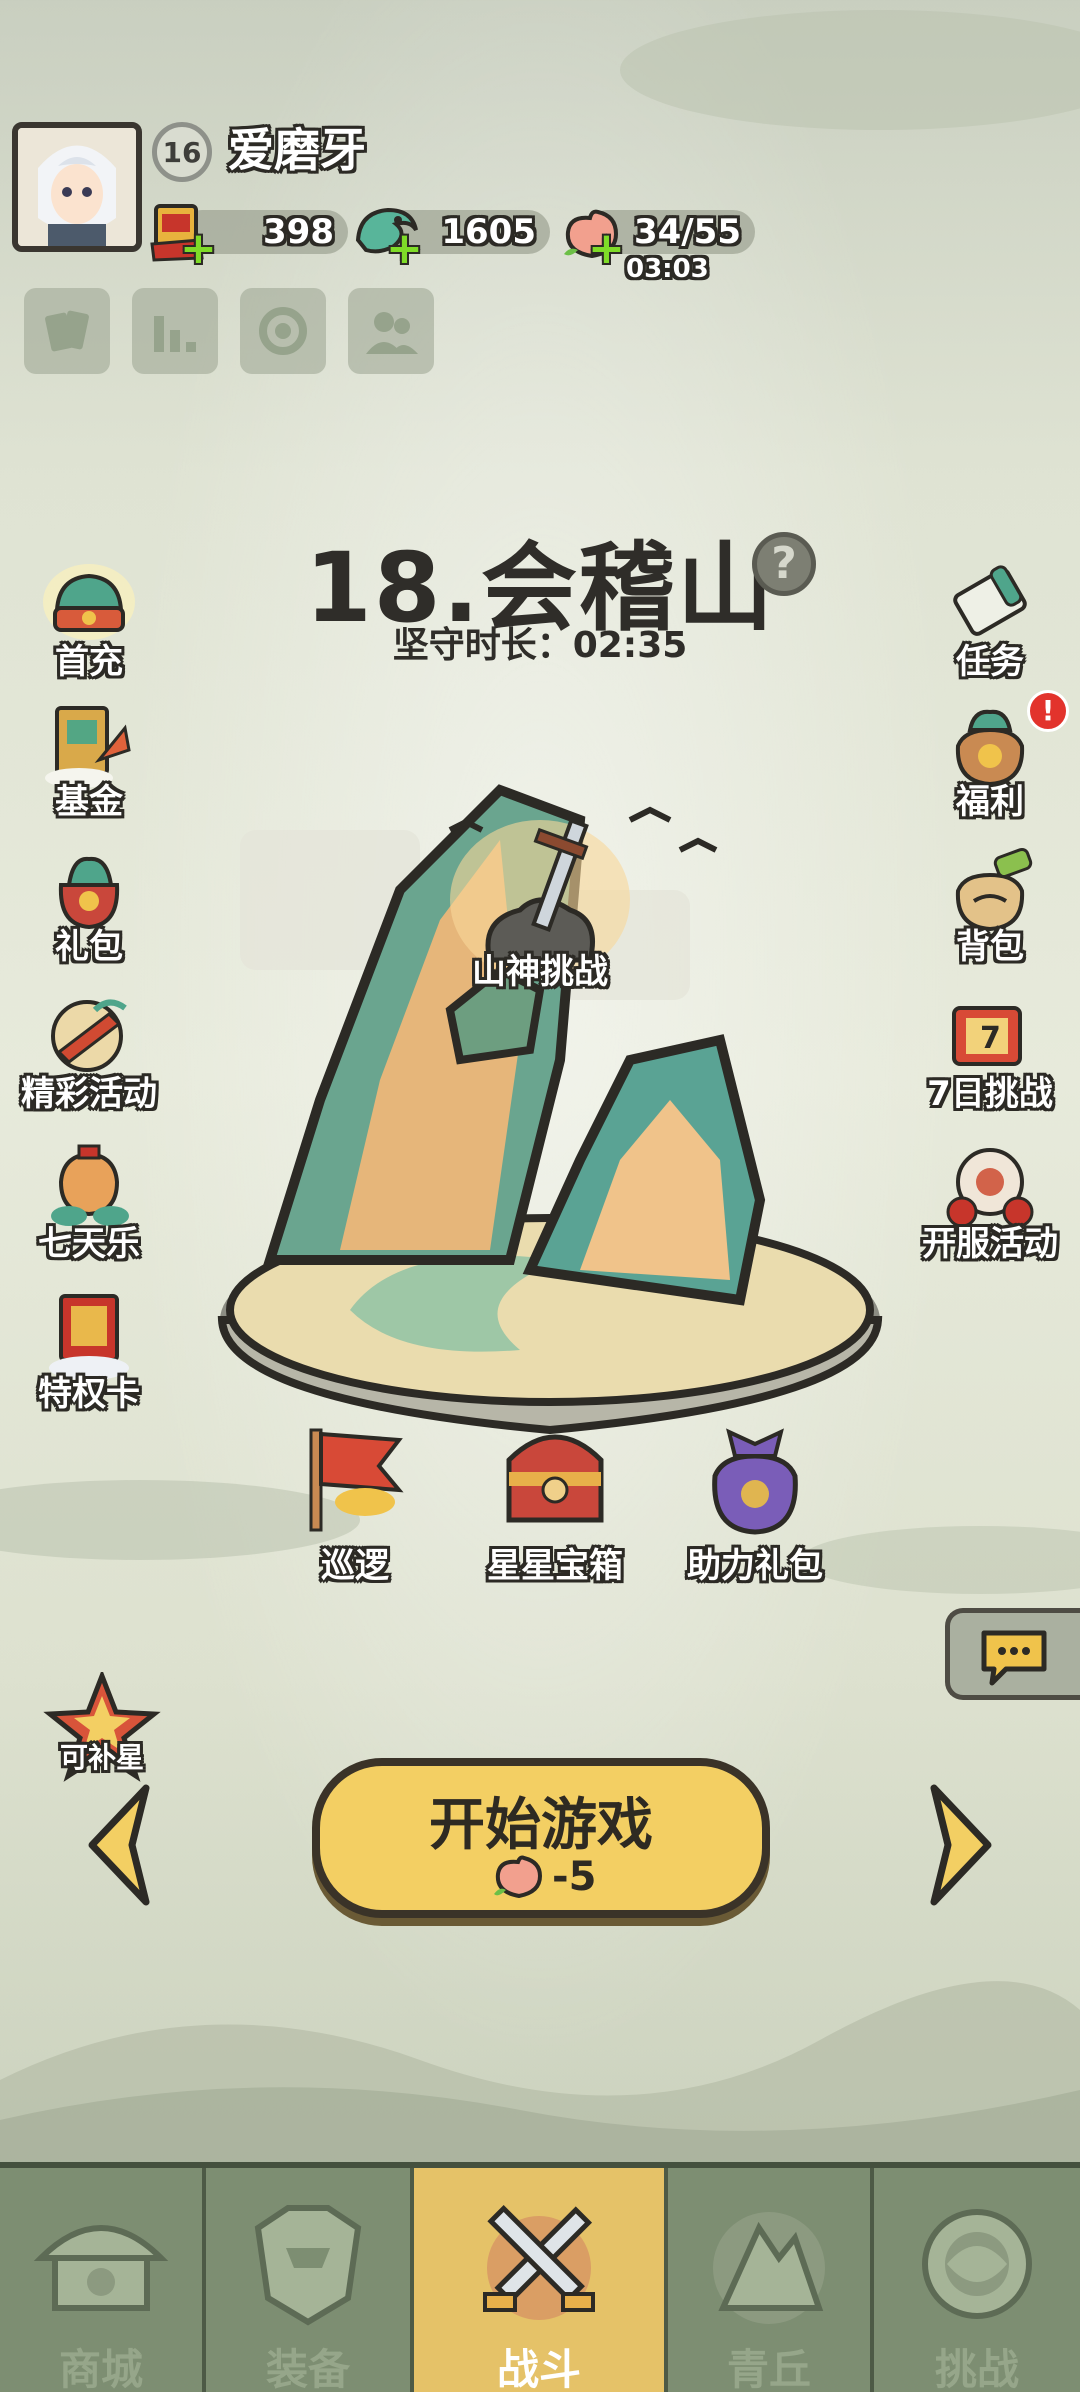 The image size is (1080, 2392). I want to click on tab-battle: 战斗, so click(541, 2280).